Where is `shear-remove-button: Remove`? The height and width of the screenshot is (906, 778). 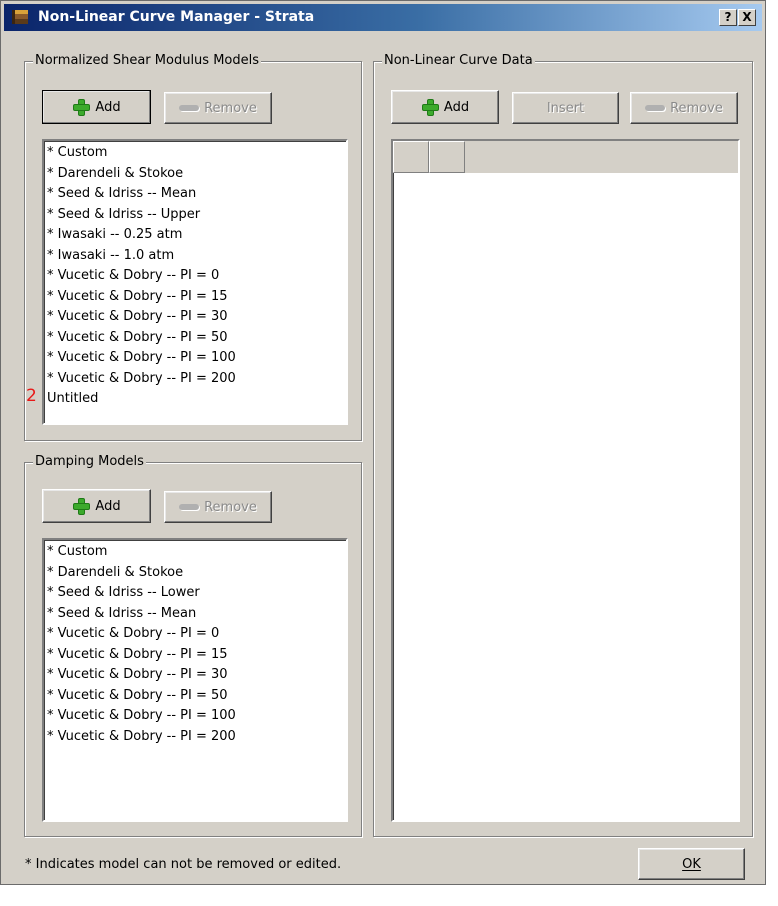
shear-remove-button: Remove is located at coordinates (218, 108).